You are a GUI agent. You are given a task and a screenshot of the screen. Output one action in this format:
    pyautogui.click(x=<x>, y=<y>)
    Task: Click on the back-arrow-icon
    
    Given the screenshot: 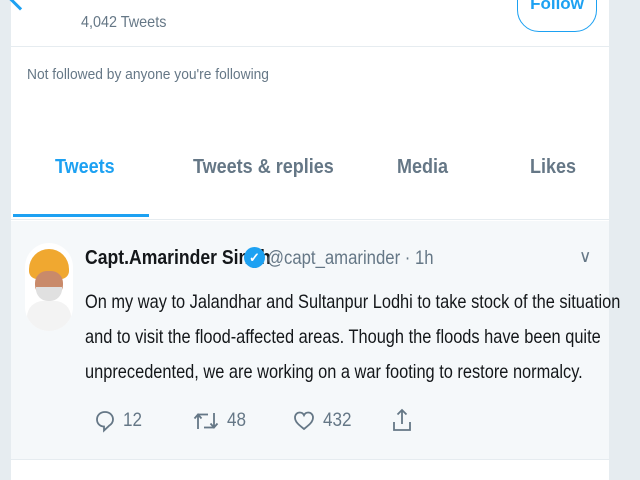 What is the action you would take?
    pyautogui.click(x=20, y=5)
    